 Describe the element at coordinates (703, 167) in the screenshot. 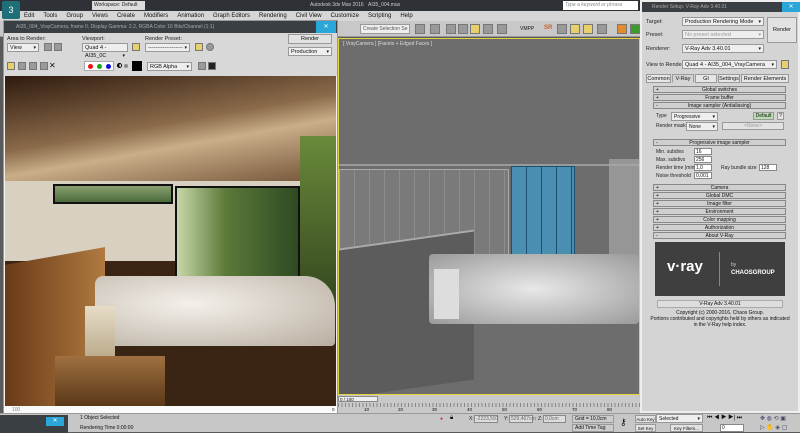

I see `render-time-input: 1,0` at that location.